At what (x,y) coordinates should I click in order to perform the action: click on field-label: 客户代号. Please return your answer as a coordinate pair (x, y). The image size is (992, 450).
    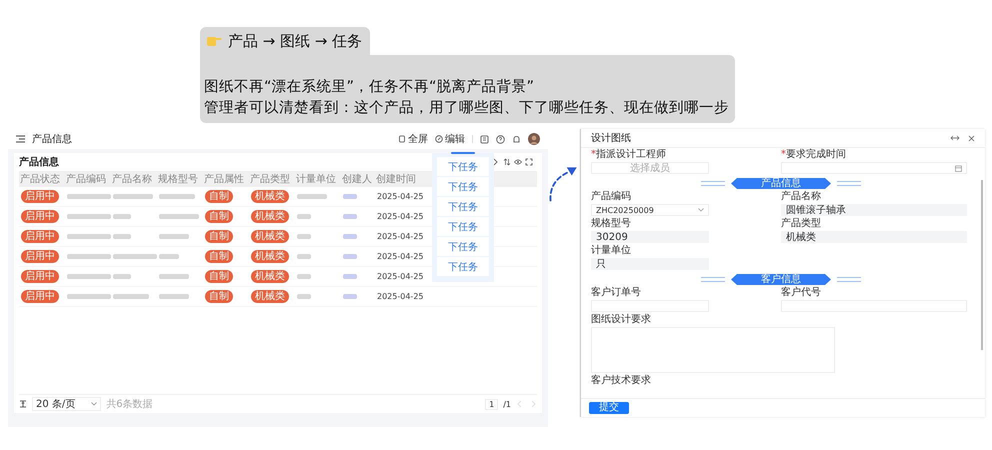
    Looking at the image, I should click on (801, 293).